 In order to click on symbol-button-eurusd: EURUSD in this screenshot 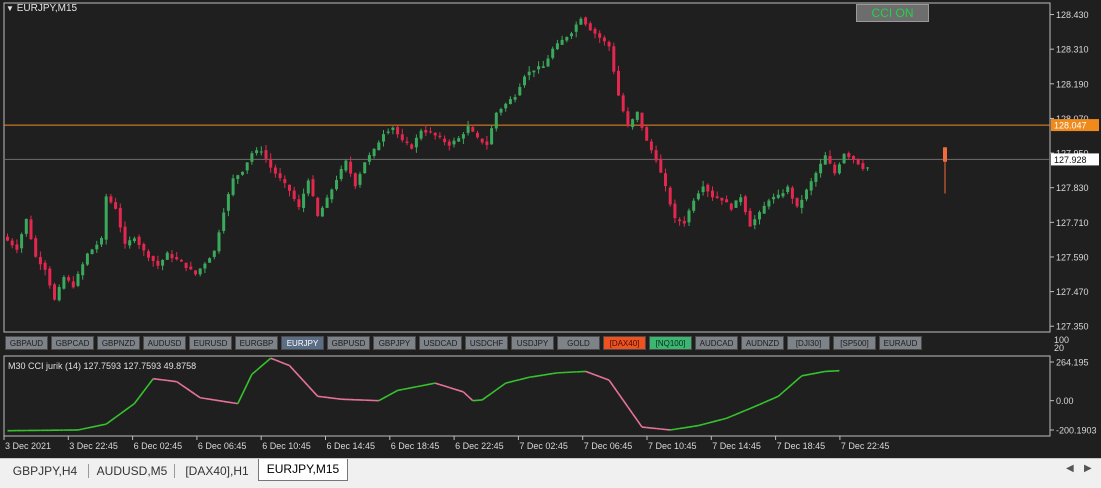, I will do `click(210, 343)`.